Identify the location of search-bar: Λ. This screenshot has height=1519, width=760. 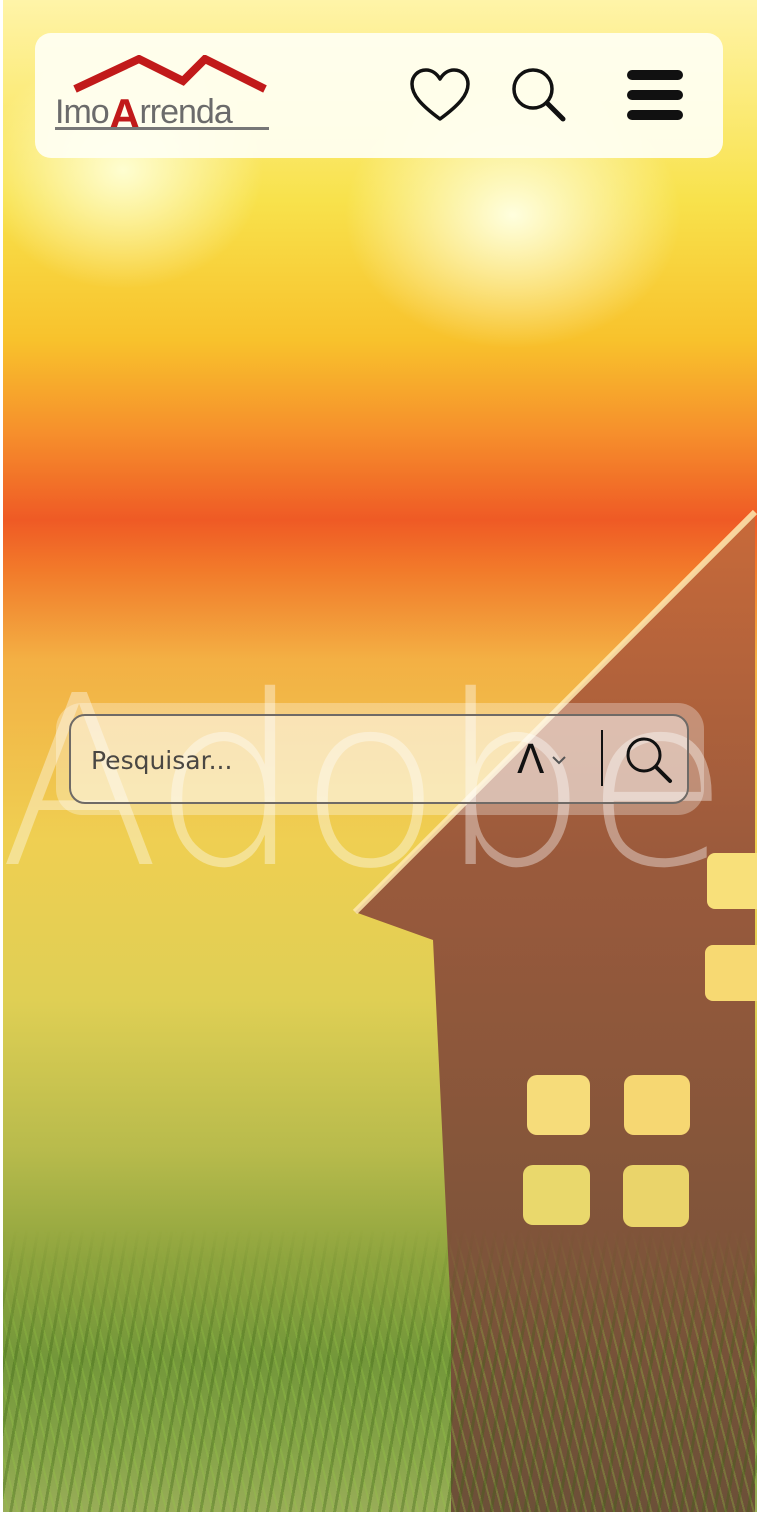
(379, 759).